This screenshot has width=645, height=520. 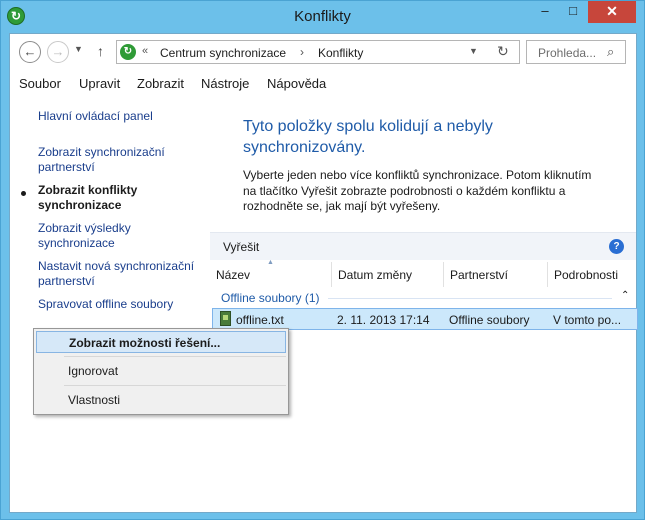 What do you see at coordinates (616, 246) in the screenshot?
I see `help-icon: ?` at bounding box center [616, 246].